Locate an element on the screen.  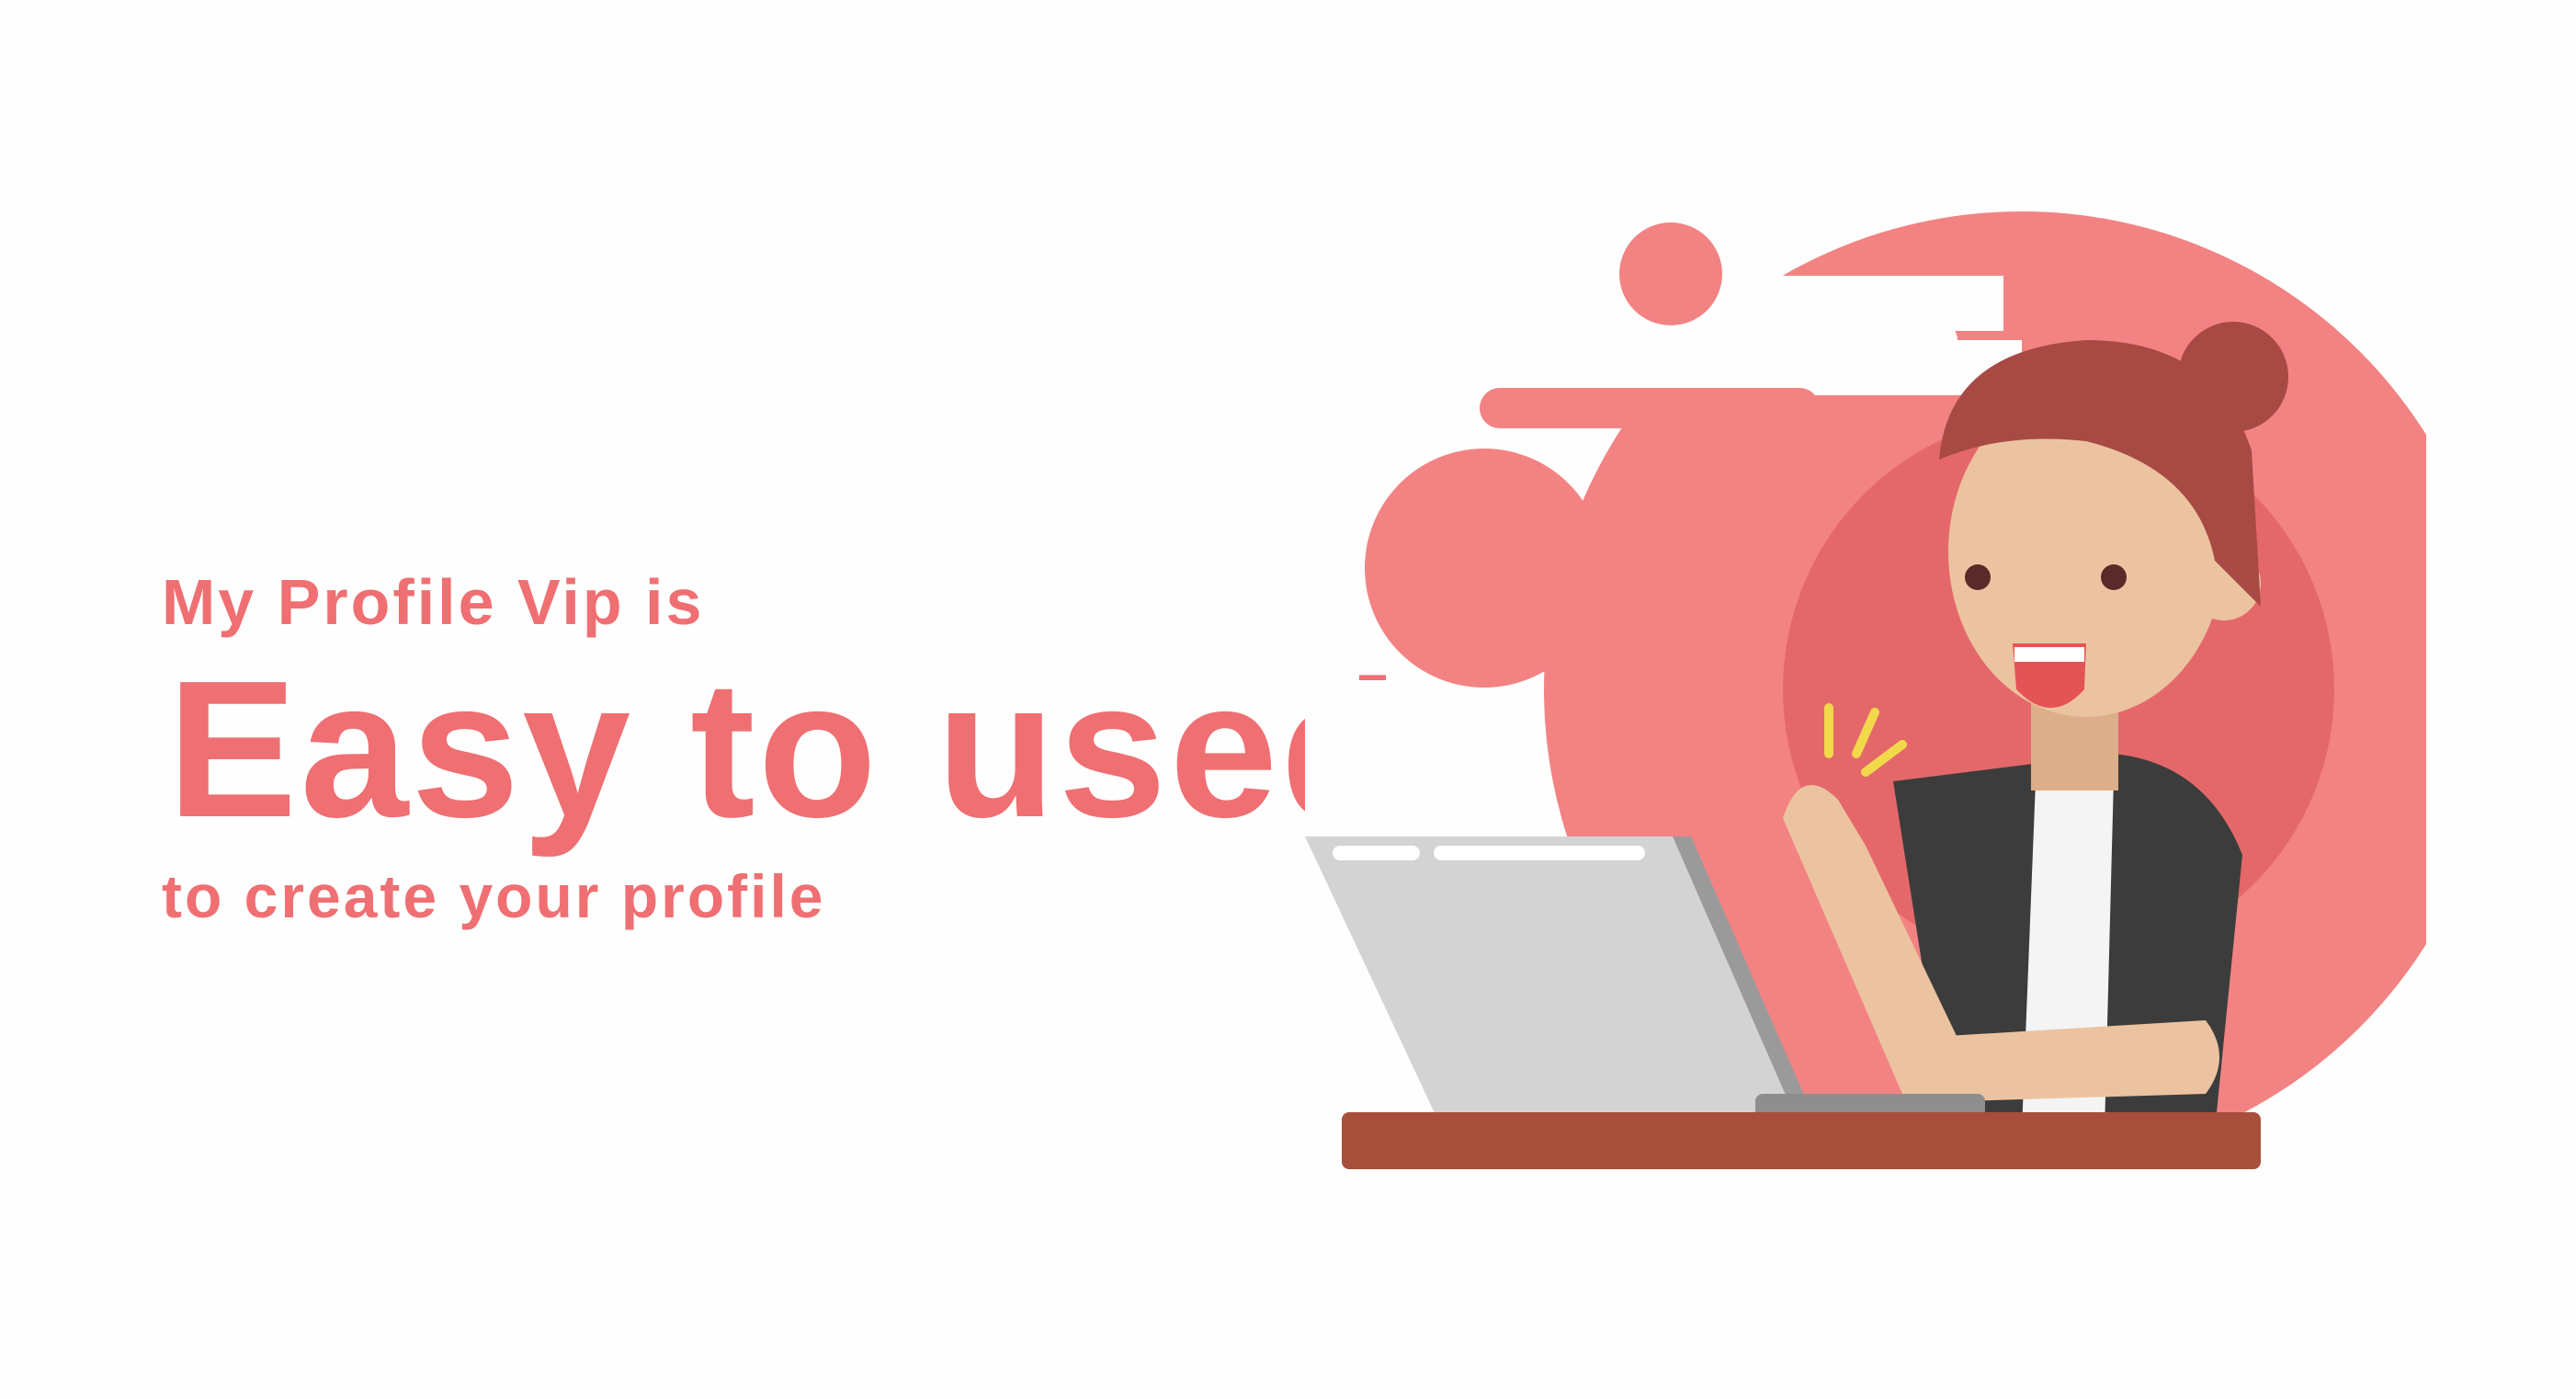
right-eye is located at coordinates (2114, 577).